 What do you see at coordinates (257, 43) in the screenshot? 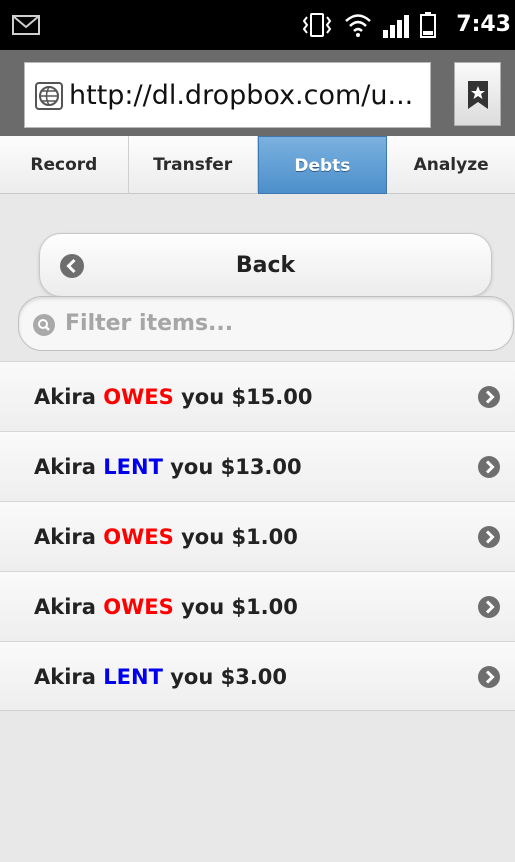
I see `status-bar: 7:43 PM` at bounding box center [257, 43].